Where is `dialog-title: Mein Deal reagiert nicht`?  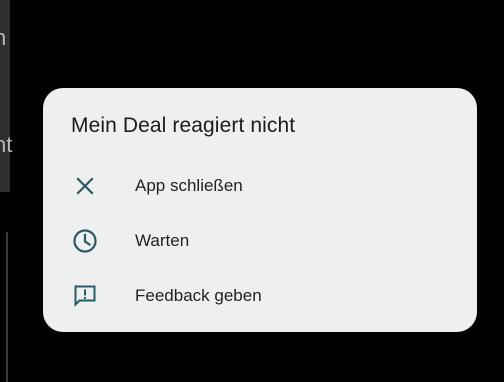 dialog-title: Mein Deal reagiert nicht is located at coordinates (183, 125).